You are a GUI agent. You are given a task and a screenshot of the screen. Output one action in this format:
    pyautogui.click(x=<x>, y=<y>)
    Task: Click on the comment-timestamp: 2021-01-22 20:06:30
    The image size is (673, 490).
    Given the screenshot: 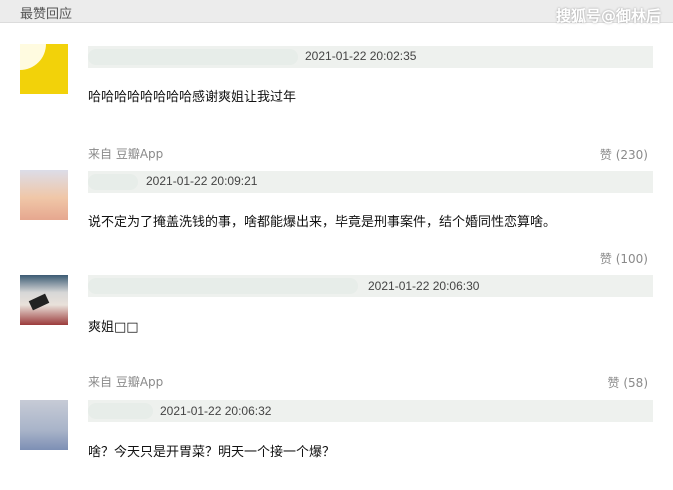 What is the action you would take?
    pyautogui.click(x=424, y=286)
    